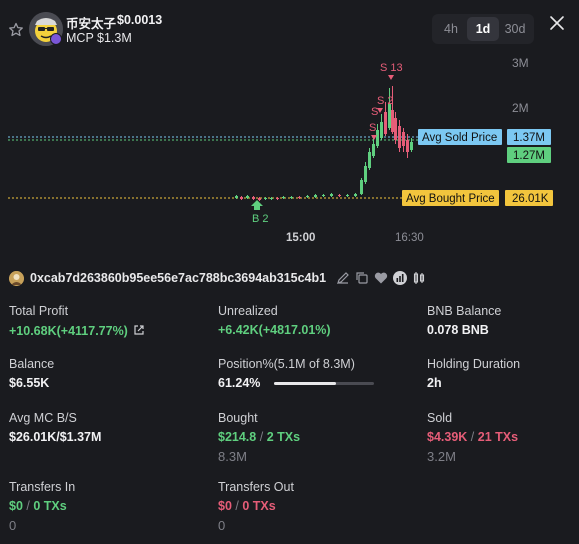 This screenshot has width=579, height=544. What do you see at coordinates (139, 330) in the screenshot?
I see `external-link-icon` at bounding box center [139, 330].